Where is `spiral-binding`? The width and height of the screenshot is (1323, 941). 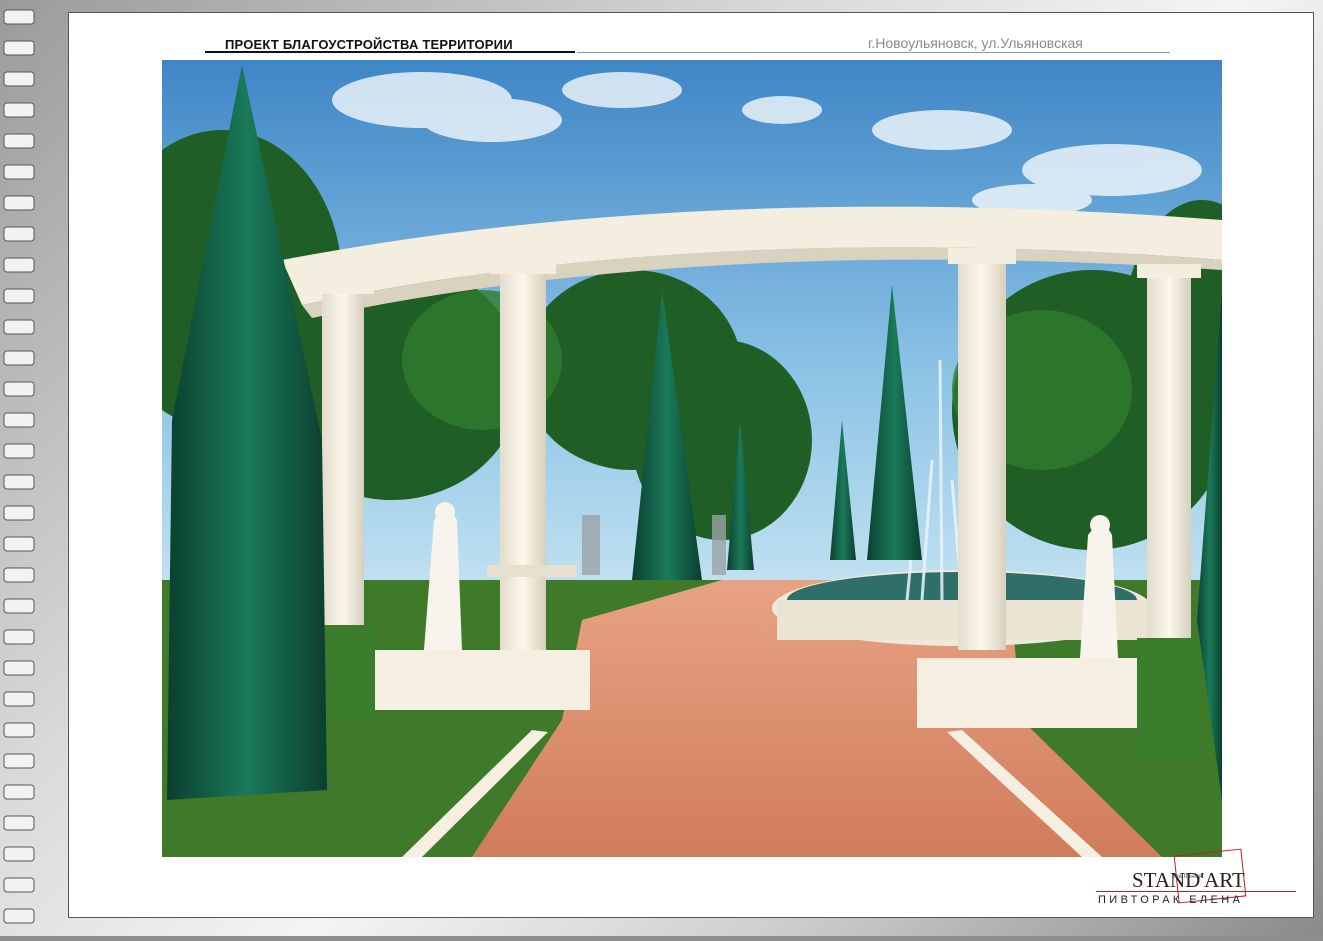
spiral-binding is located at coordinates (24, 468).